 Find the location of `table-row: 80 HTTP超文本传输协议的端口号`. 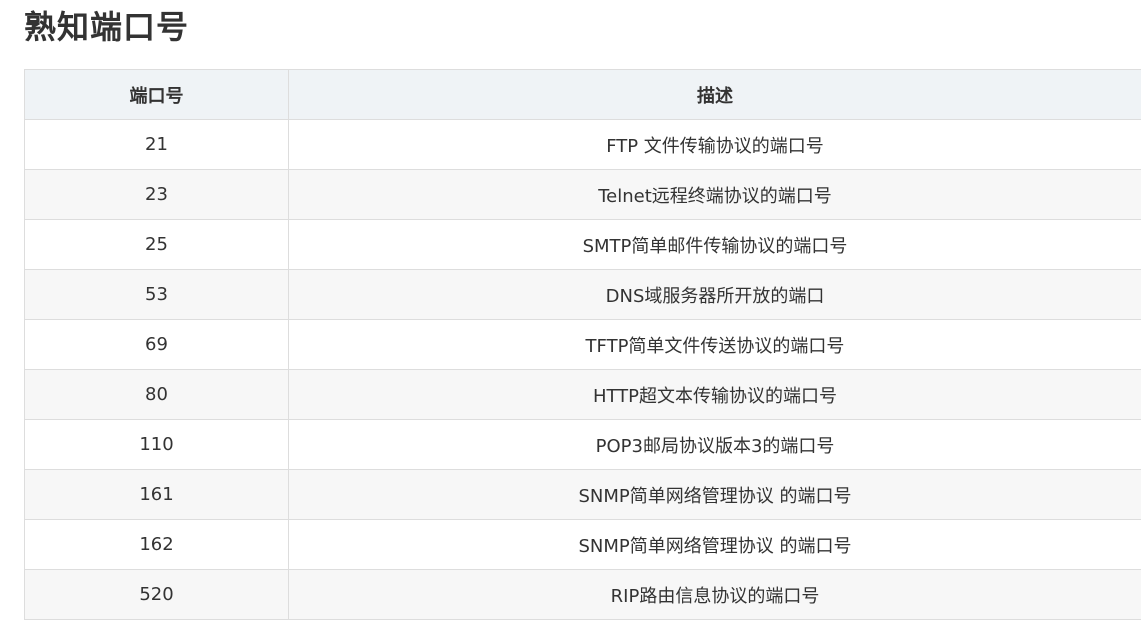

table-row: 80 HTTP超文本传输协议的端口号 is located at coordinates (582, 394).